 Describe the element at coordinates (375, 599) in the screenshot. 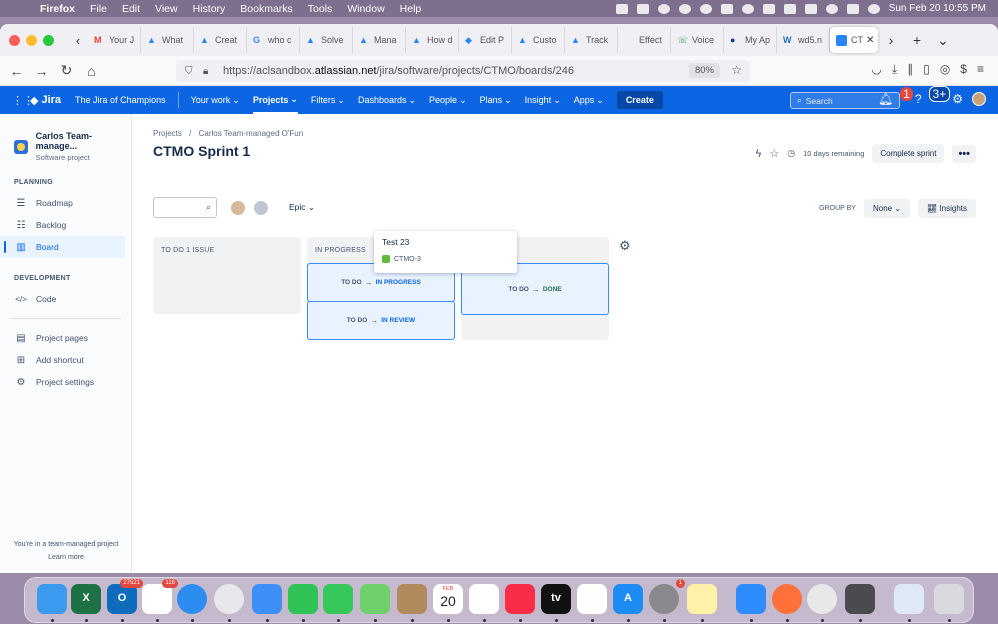

I see `dock-maps-icon` at that location.